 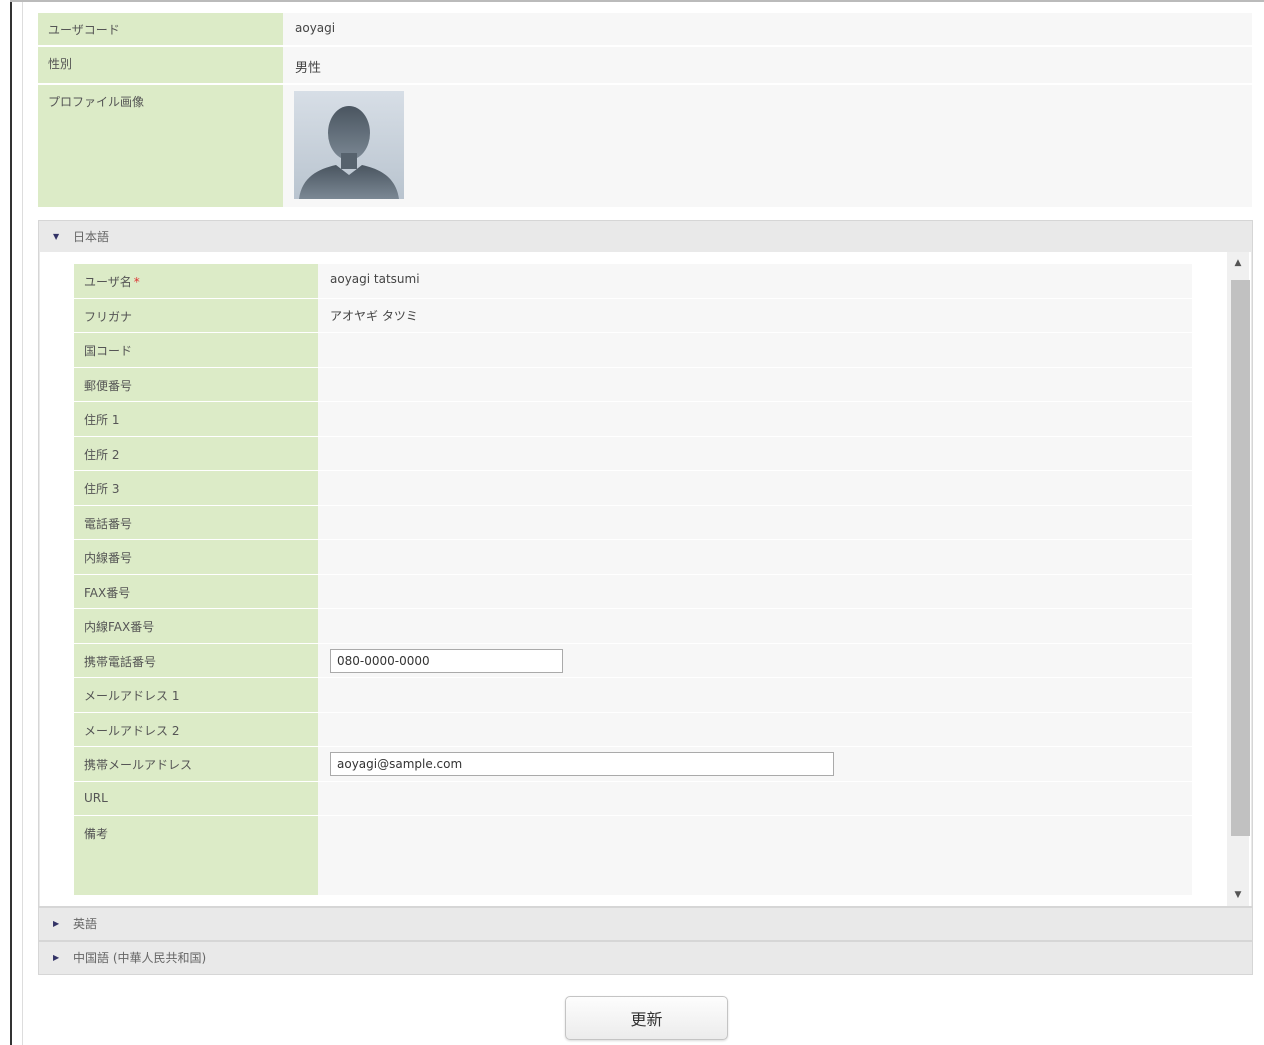 I want to click on user-name-label-text: ユーザ名, so click(x=108, y=282).